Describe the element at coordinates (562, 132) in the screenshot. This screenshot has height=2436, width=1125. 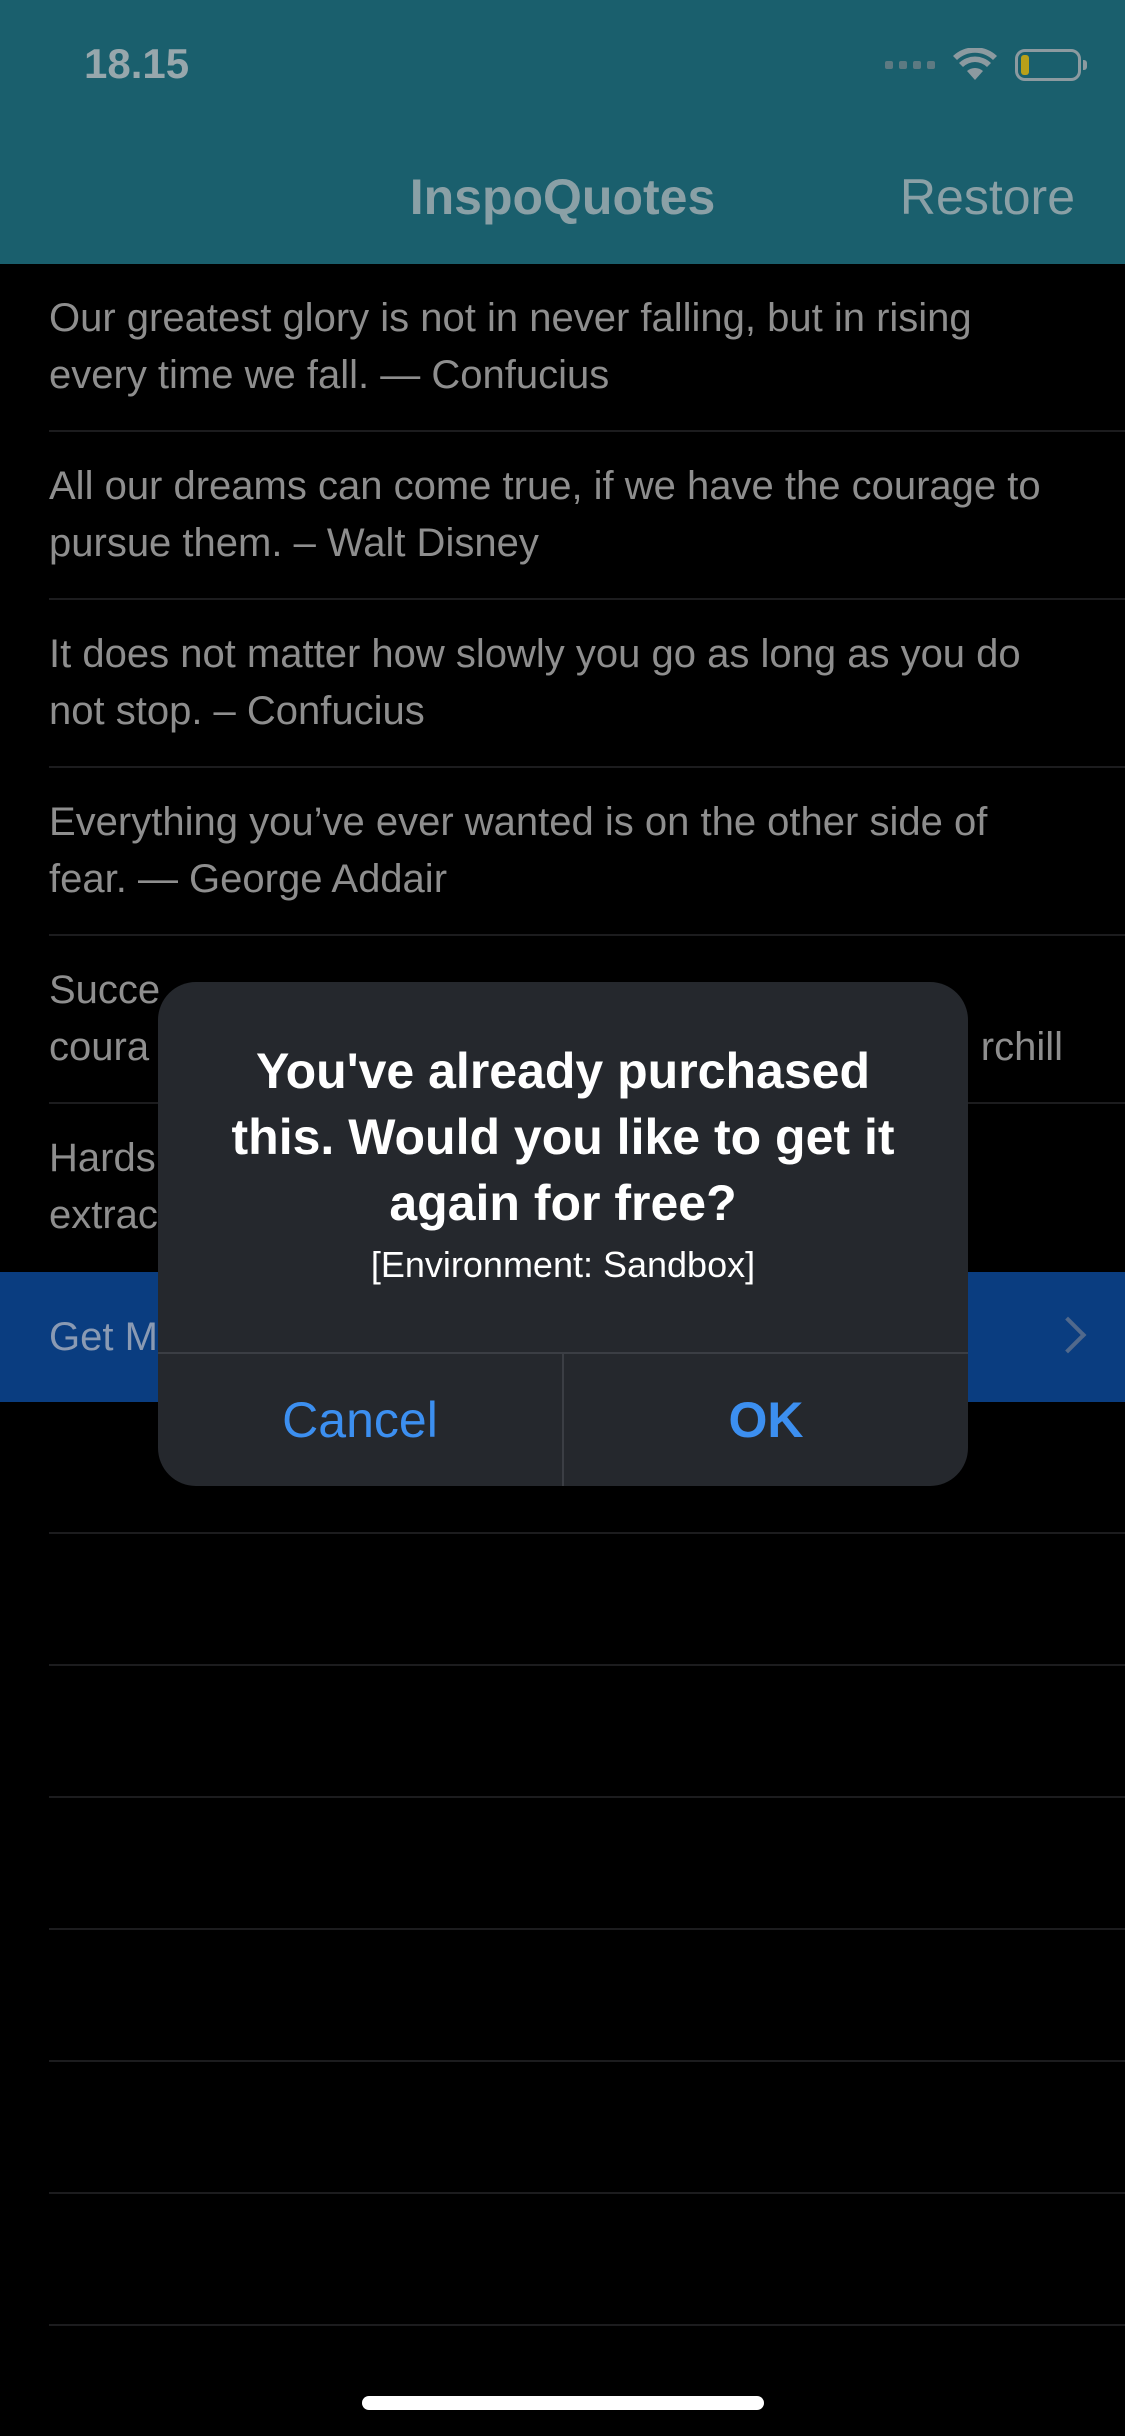
I see `navigation-header: 18.15 InspoQuotes Restore` at that location.